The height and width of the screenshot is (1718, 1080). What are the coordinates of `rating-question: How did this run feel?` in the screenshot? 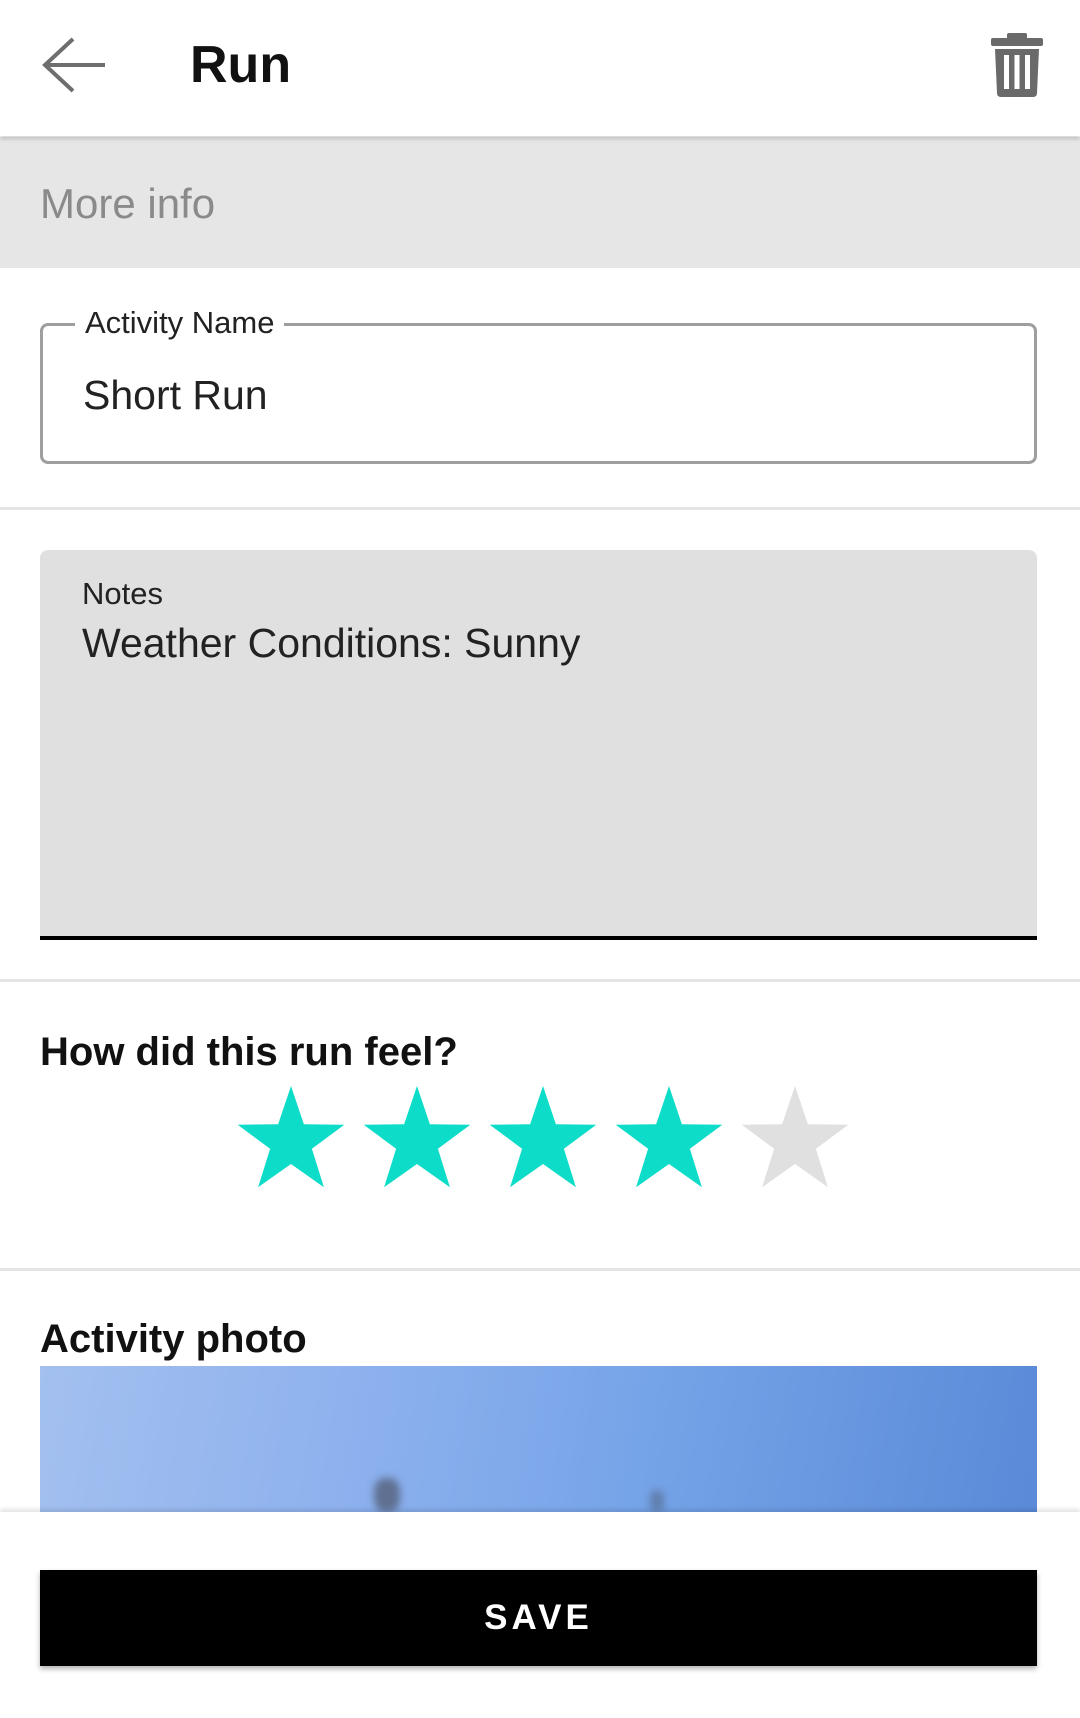 It's located at (249, 1052).